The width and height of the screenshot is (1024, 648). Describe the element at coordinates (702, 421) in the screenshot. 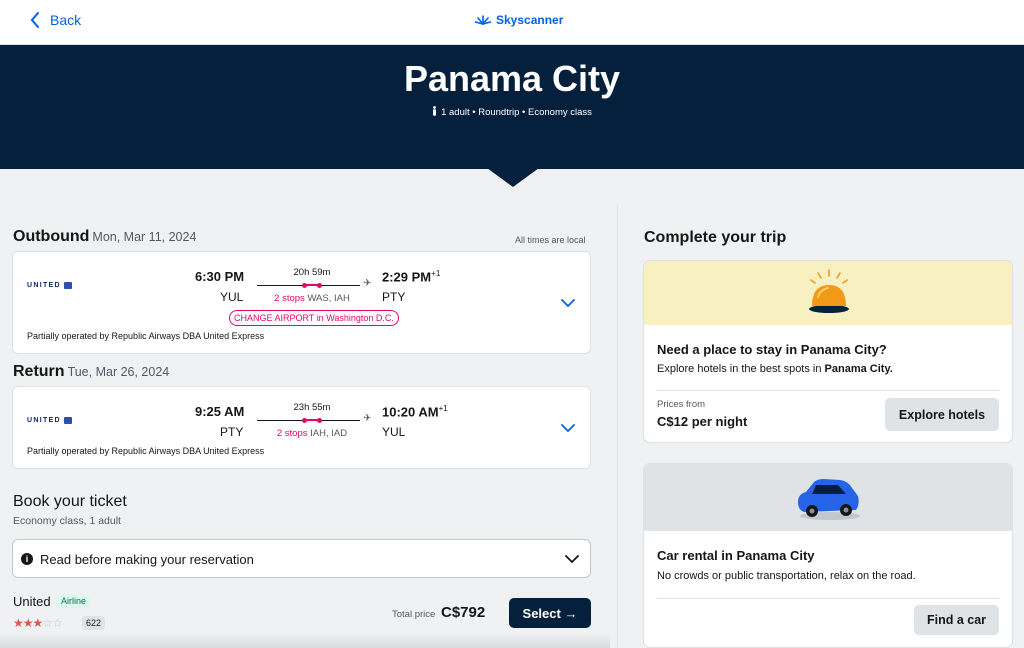

I see `hotel-price: C$12 per night` at that location.